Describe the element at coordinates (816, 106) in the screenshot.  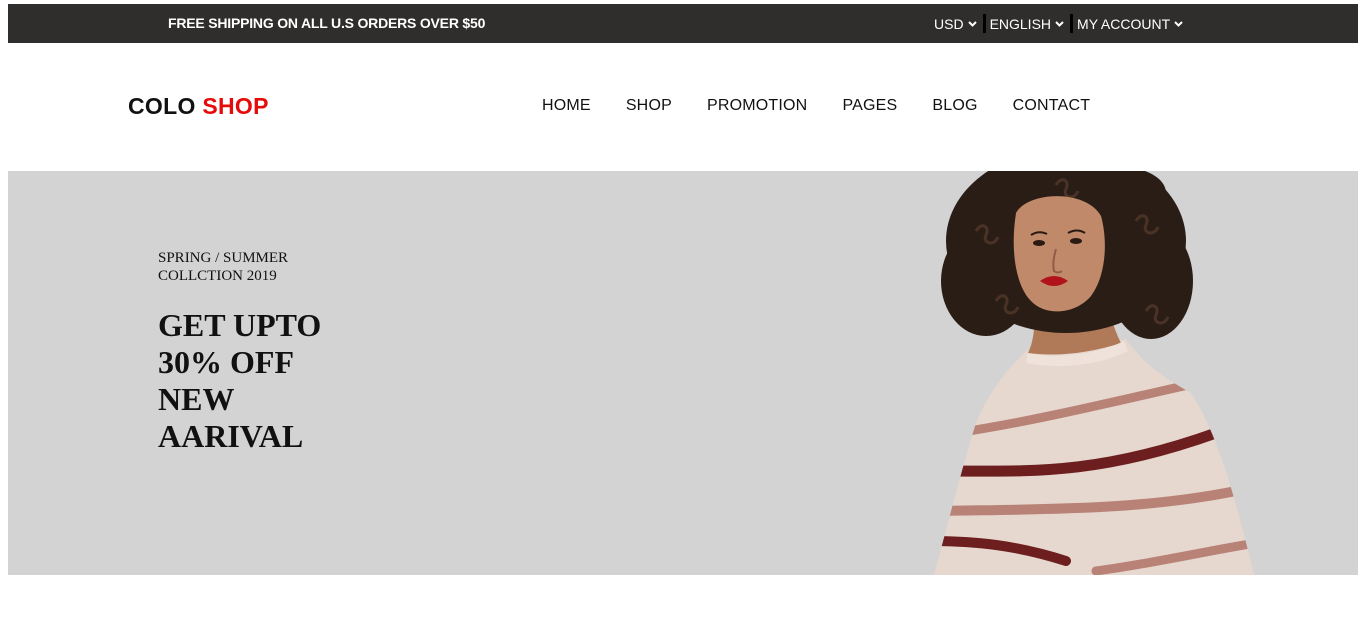
I see `main-nav: HOME SHOP PROMOTION PAGES BLOG CONTACT` at that location.